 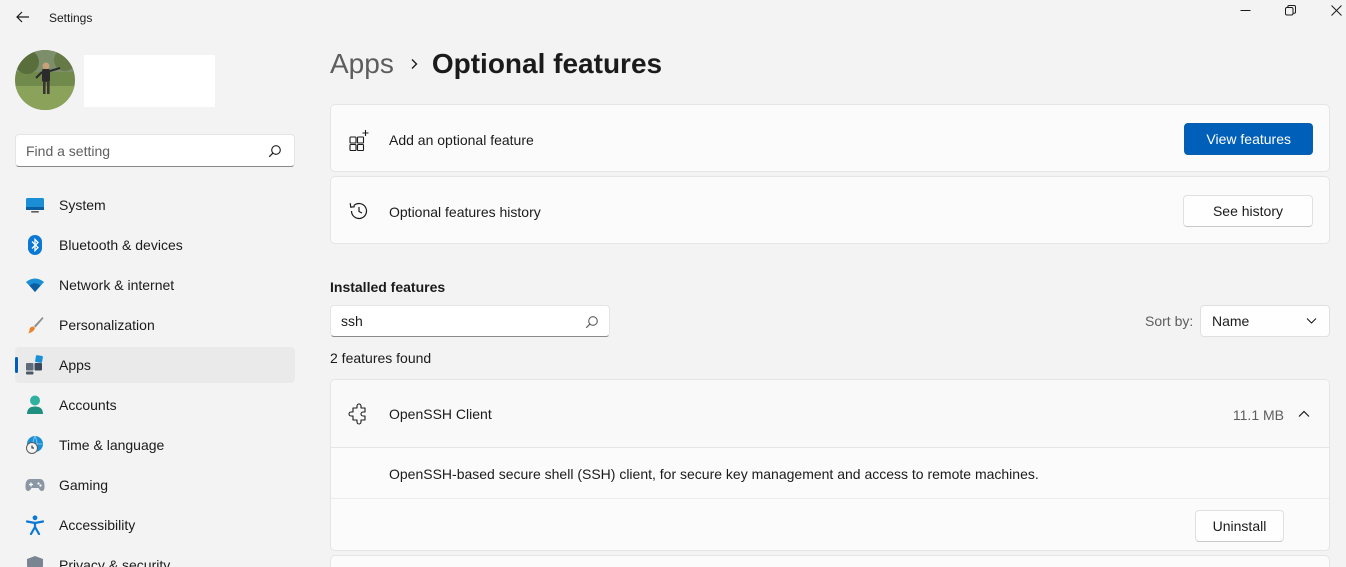 What do you see at coordinates (35, 561) in the screenshot?
I see `shield-icon` at bounding box center [35, 561].